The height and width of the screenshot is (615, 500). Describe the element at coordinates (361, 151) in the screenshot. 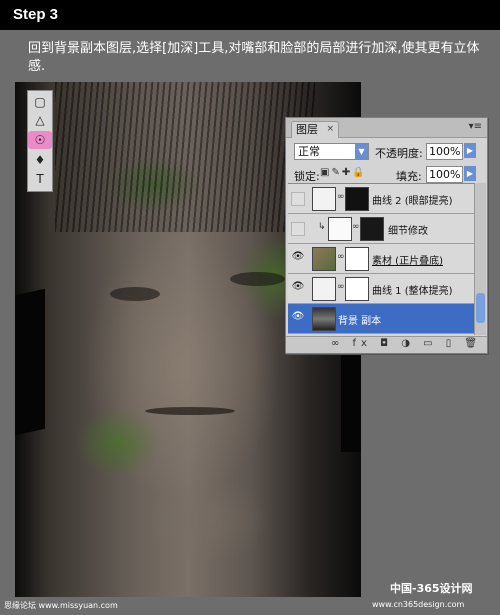

I see `chevron-down-icon: ▼` at that location.